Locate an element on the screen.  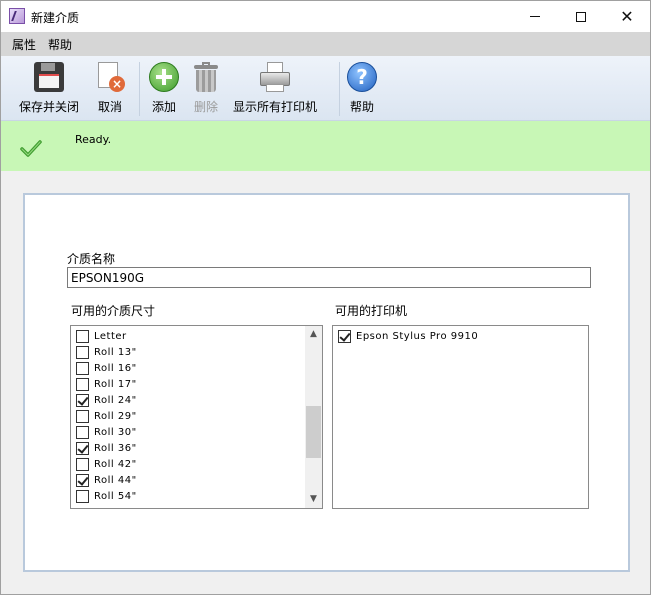
media-size-item-label: Roll 16" is located at coordinates (115, 368).